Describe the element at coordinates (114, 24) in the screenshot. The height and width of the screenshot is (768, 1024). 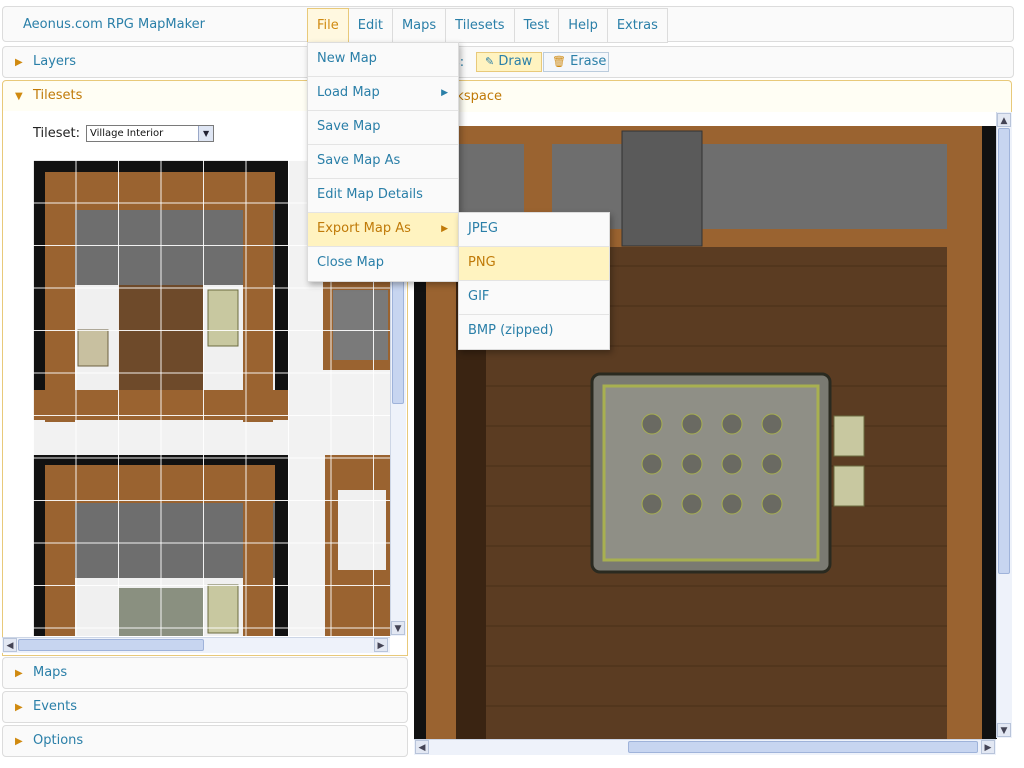
I see `app-title: Aeonus.com RPG MapMaker` at that location.